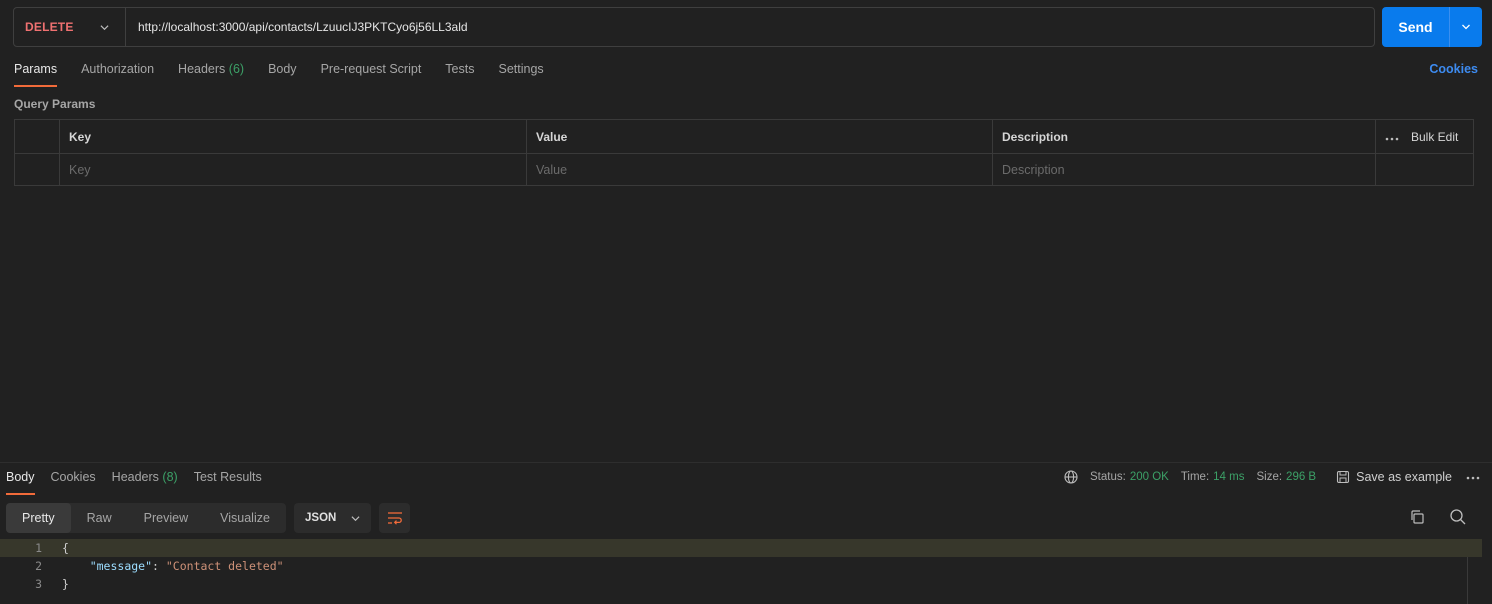 Image resolution: width=1492 pixels, height=604 pixels. I want to click on format-select: JSON, so click(332, 518).